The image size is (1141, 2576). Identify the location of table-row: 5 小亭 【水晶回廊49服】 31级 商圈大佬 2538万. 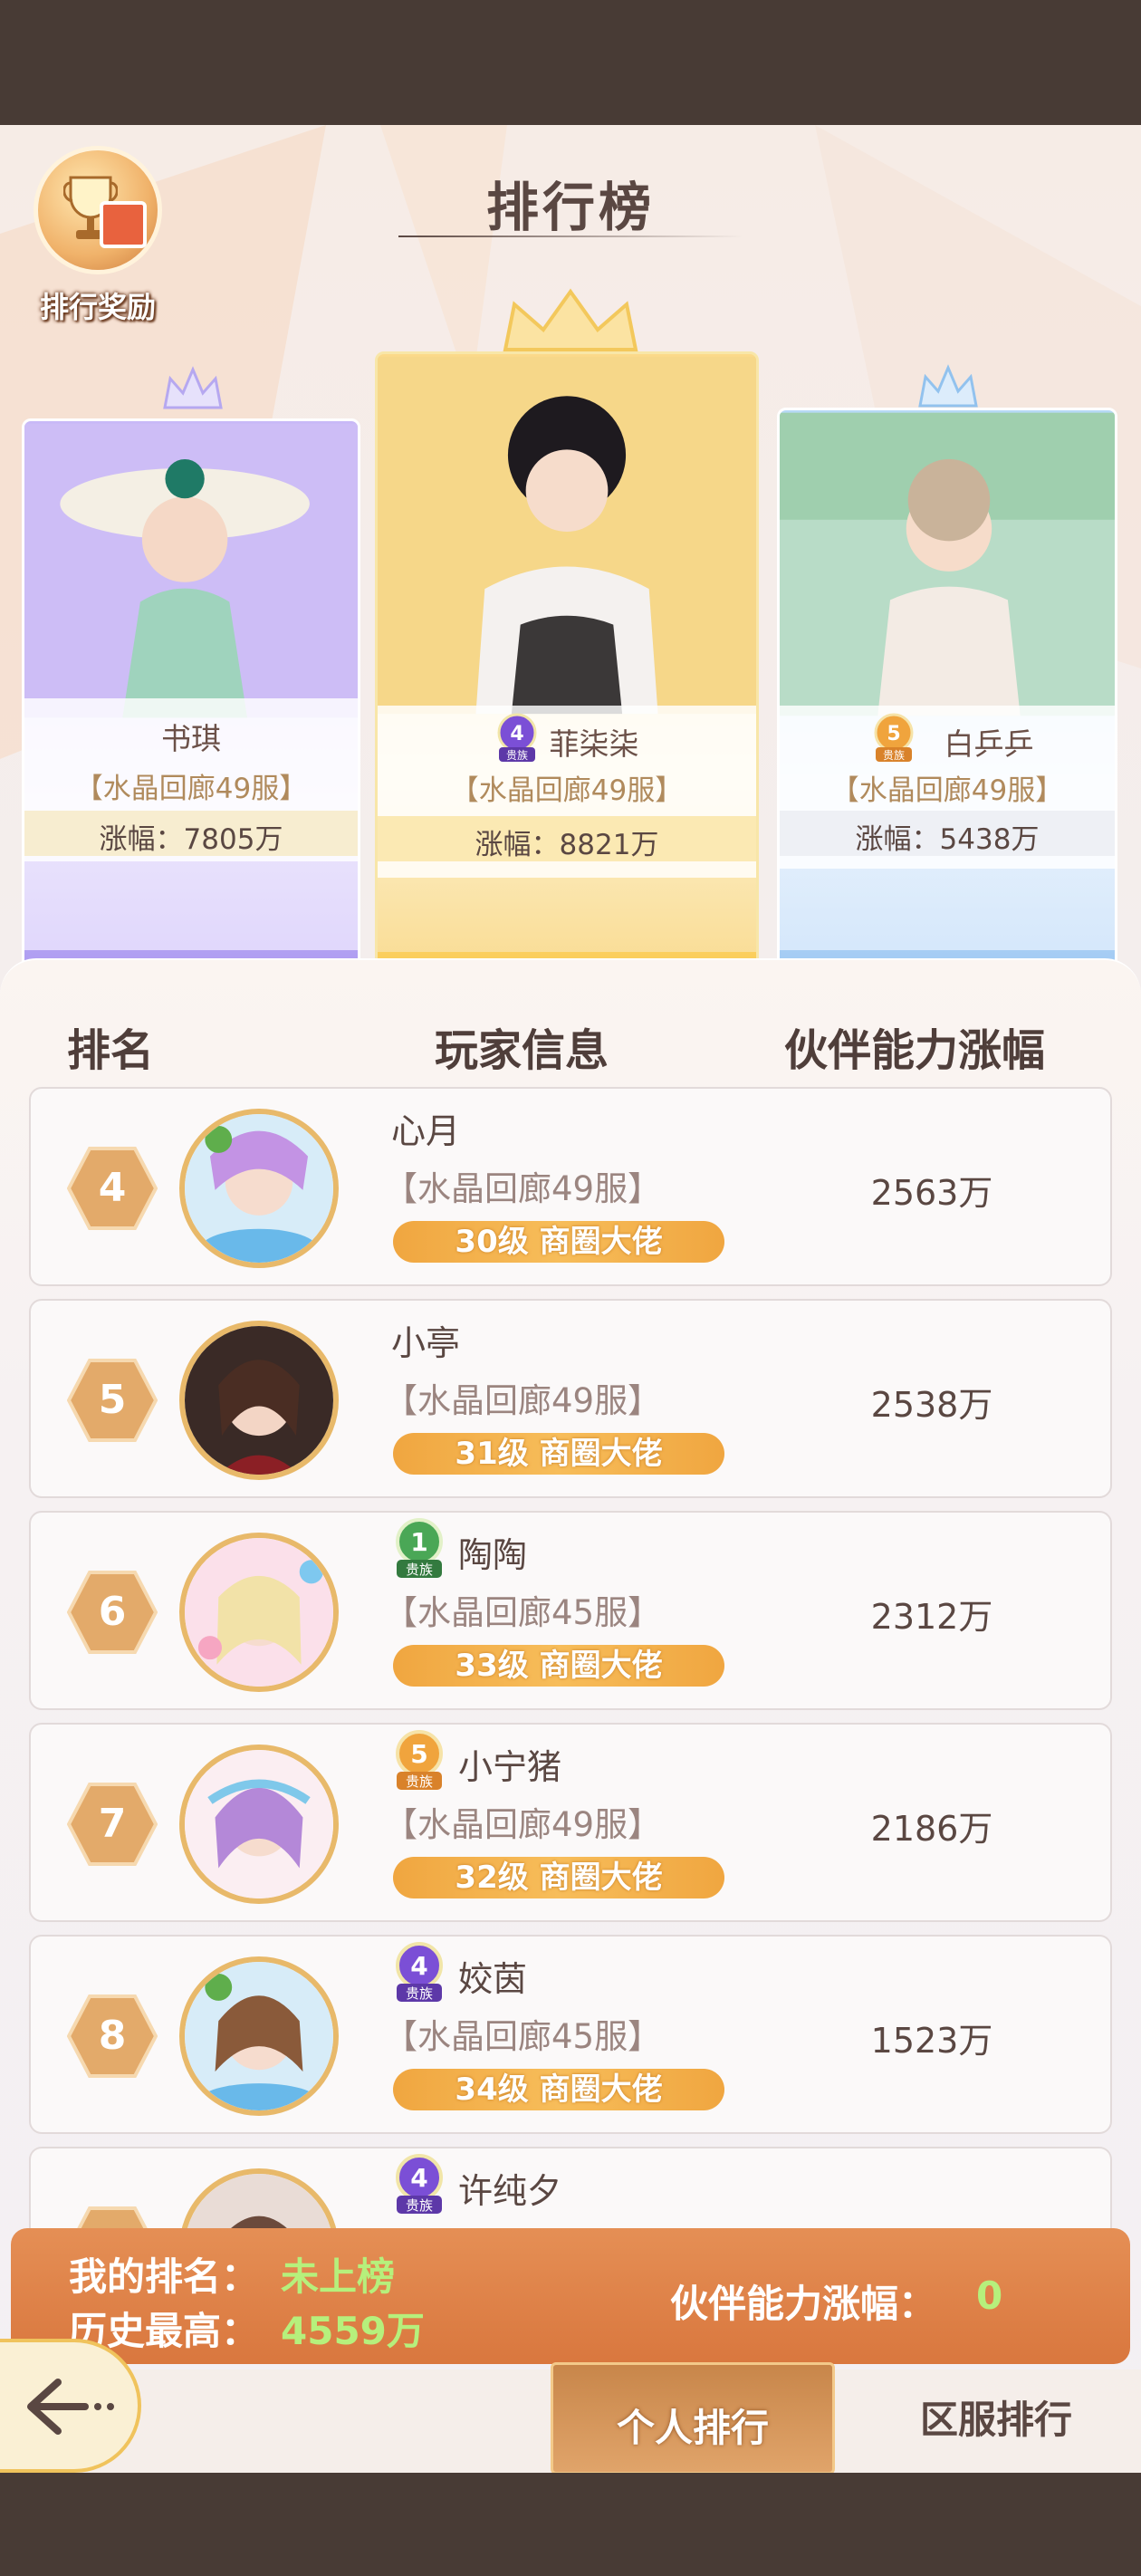
(570, 1398).